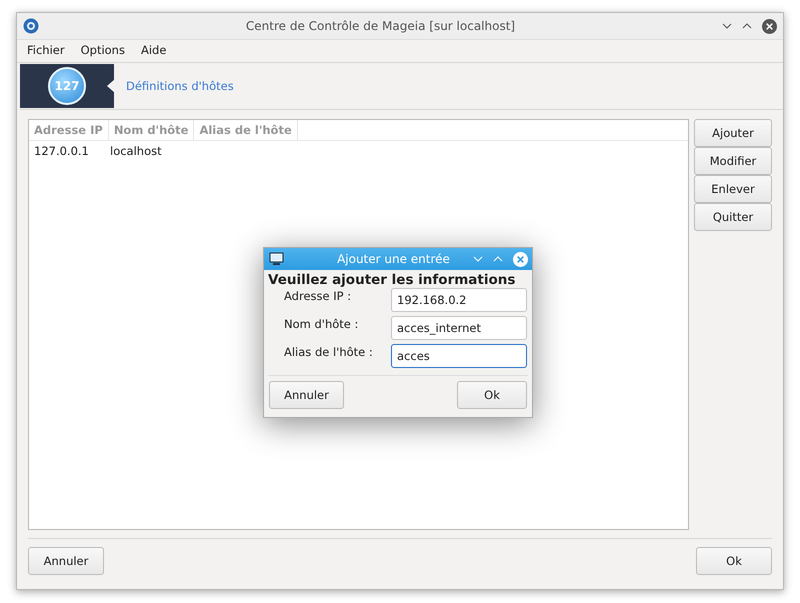 This screenshot has height=603, width=800. Describe the element at coordinates (61, 151) in the screenshot. I see `table-cell-text: 127.0.0.1` at that location.